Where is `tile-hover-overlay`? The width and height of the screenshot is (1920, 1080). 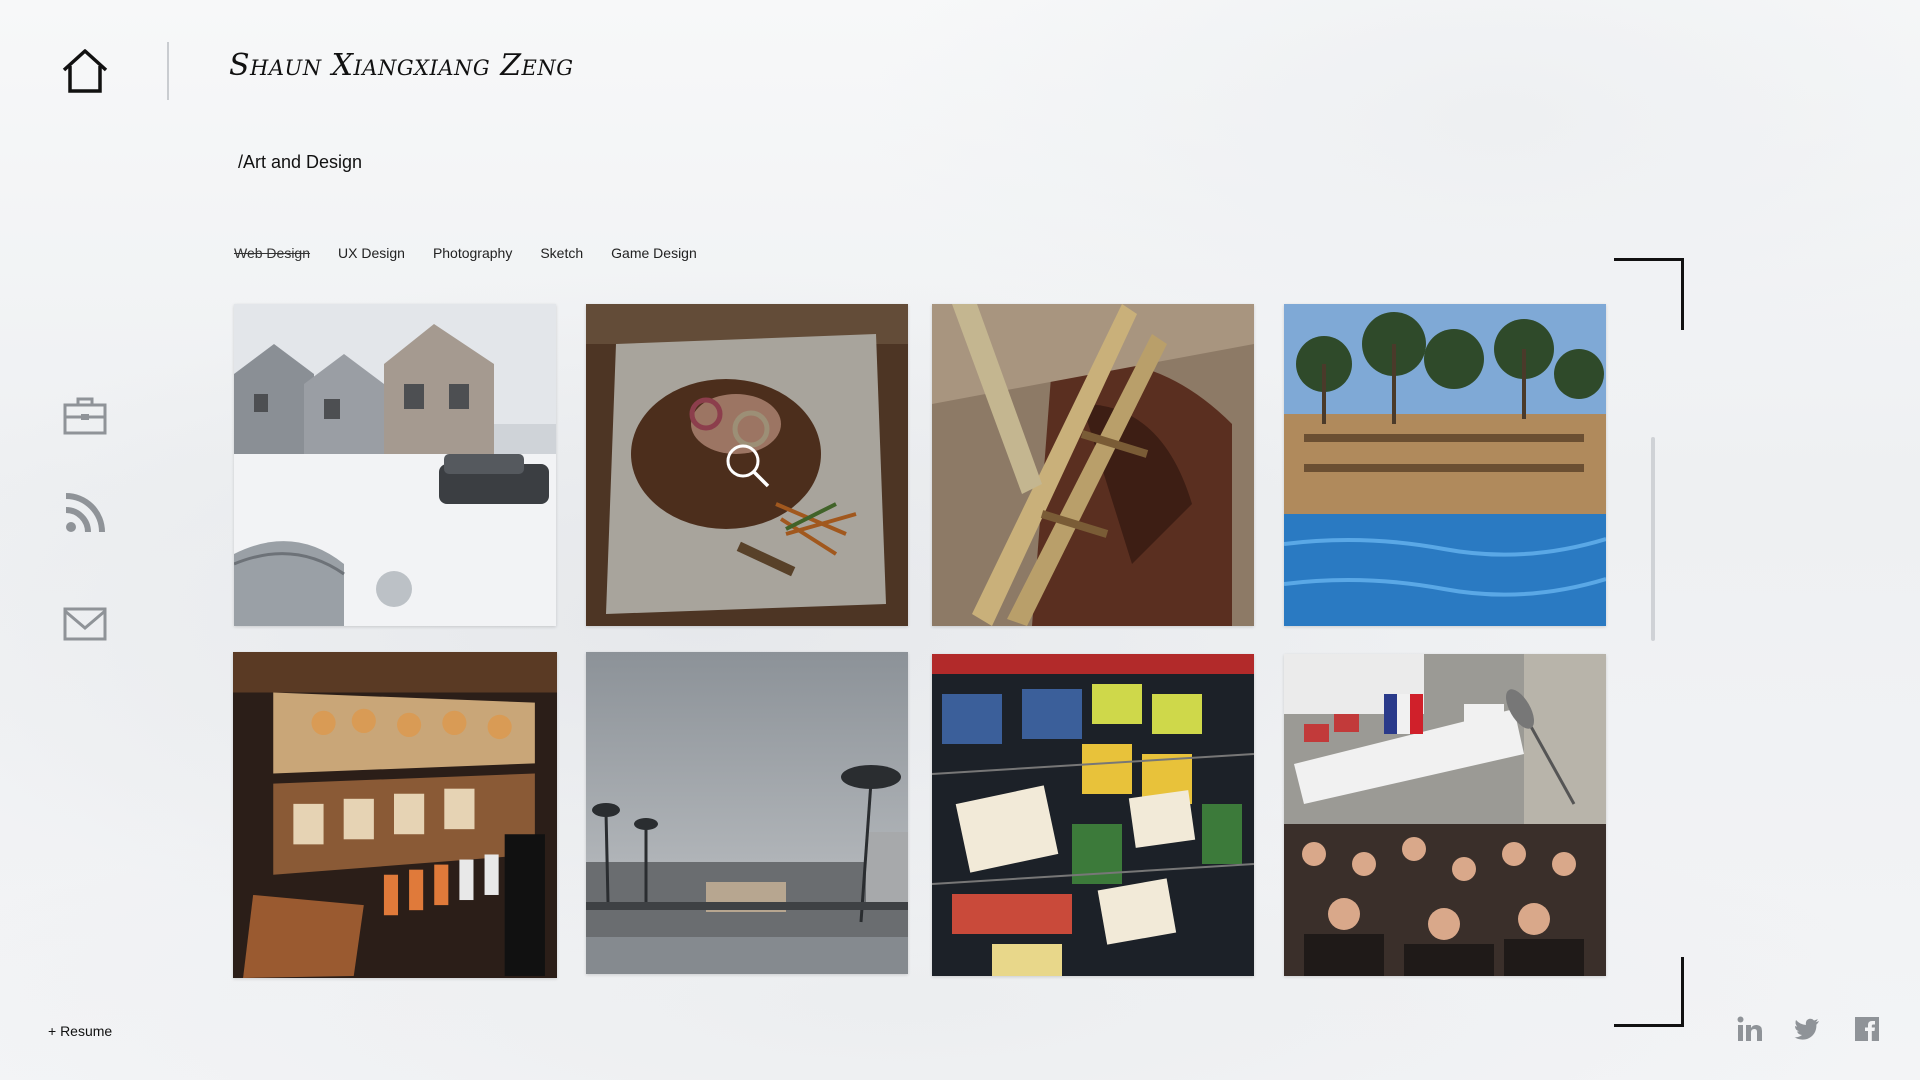 tile-hover-overlay is located at coordinates (747, 465).